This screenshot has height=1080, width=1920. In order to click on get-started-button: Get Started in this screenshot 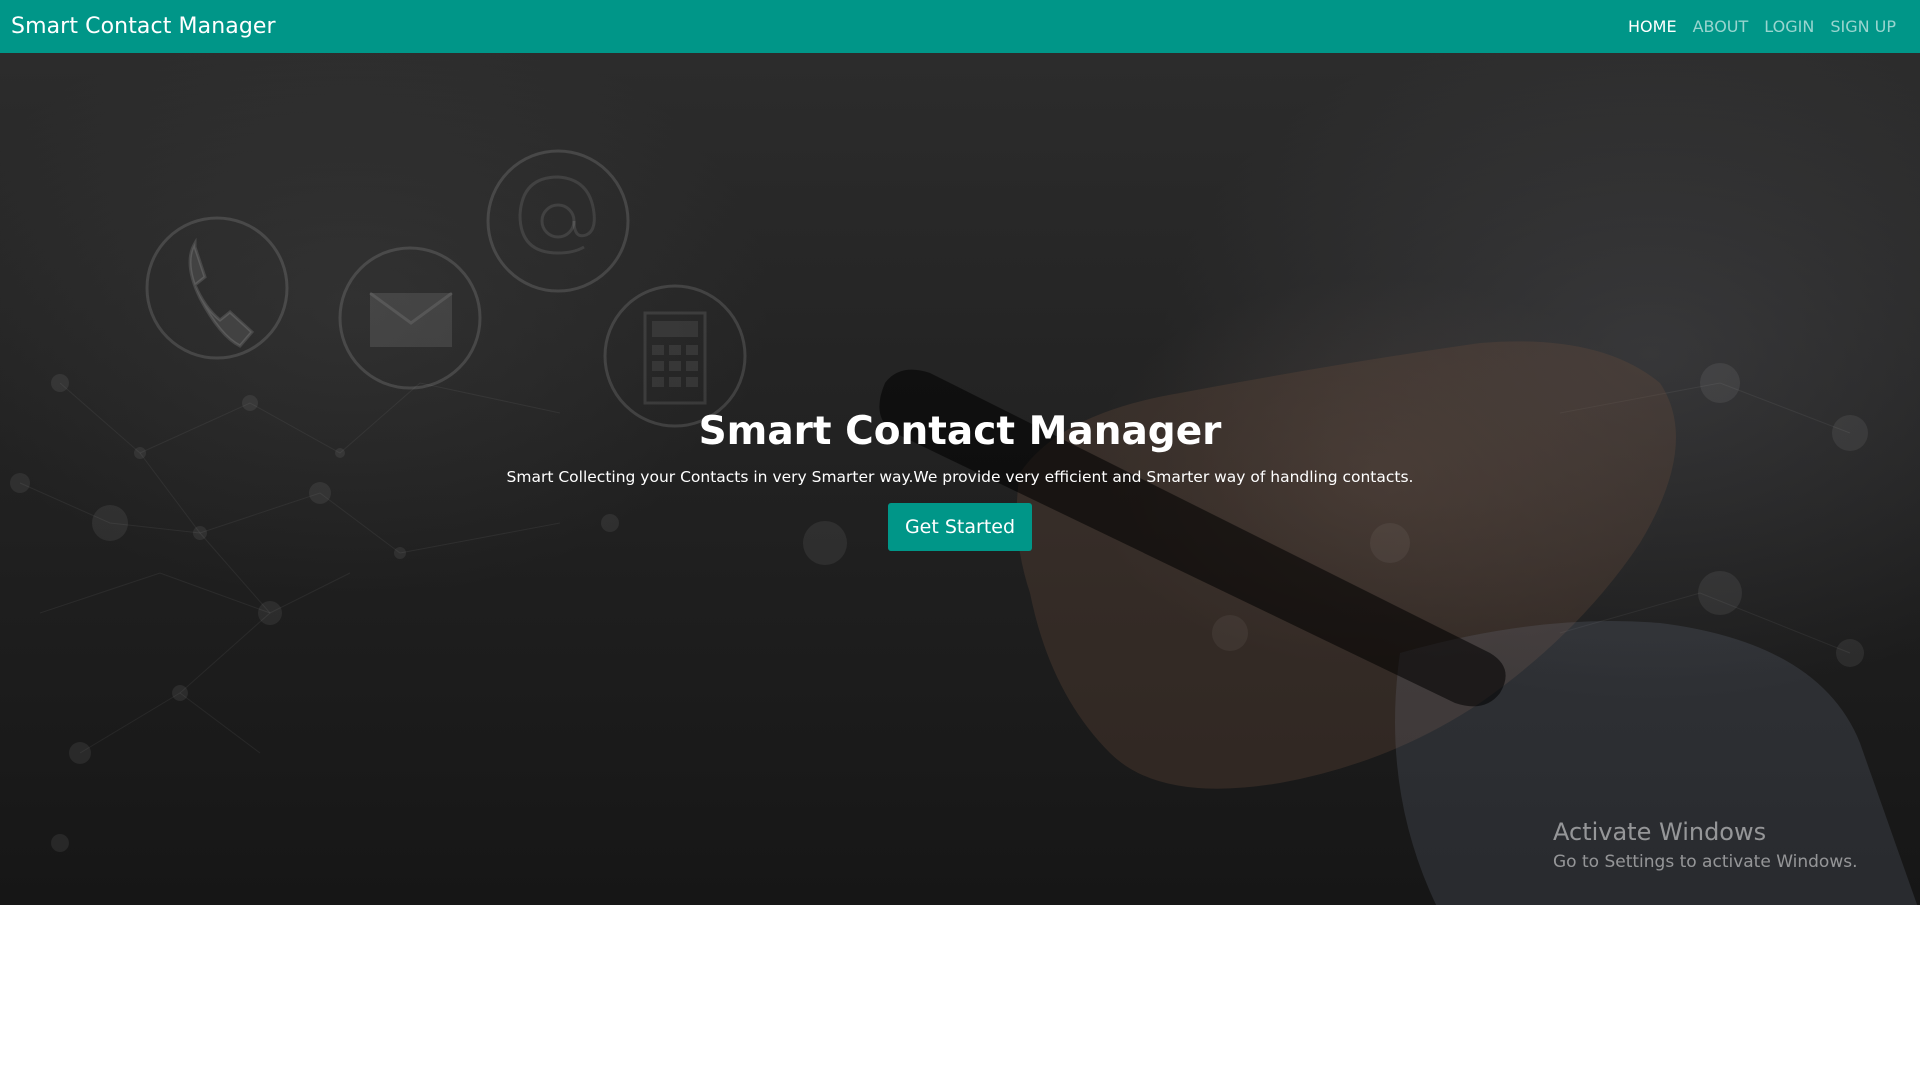, I will do `click(960, 526)`.